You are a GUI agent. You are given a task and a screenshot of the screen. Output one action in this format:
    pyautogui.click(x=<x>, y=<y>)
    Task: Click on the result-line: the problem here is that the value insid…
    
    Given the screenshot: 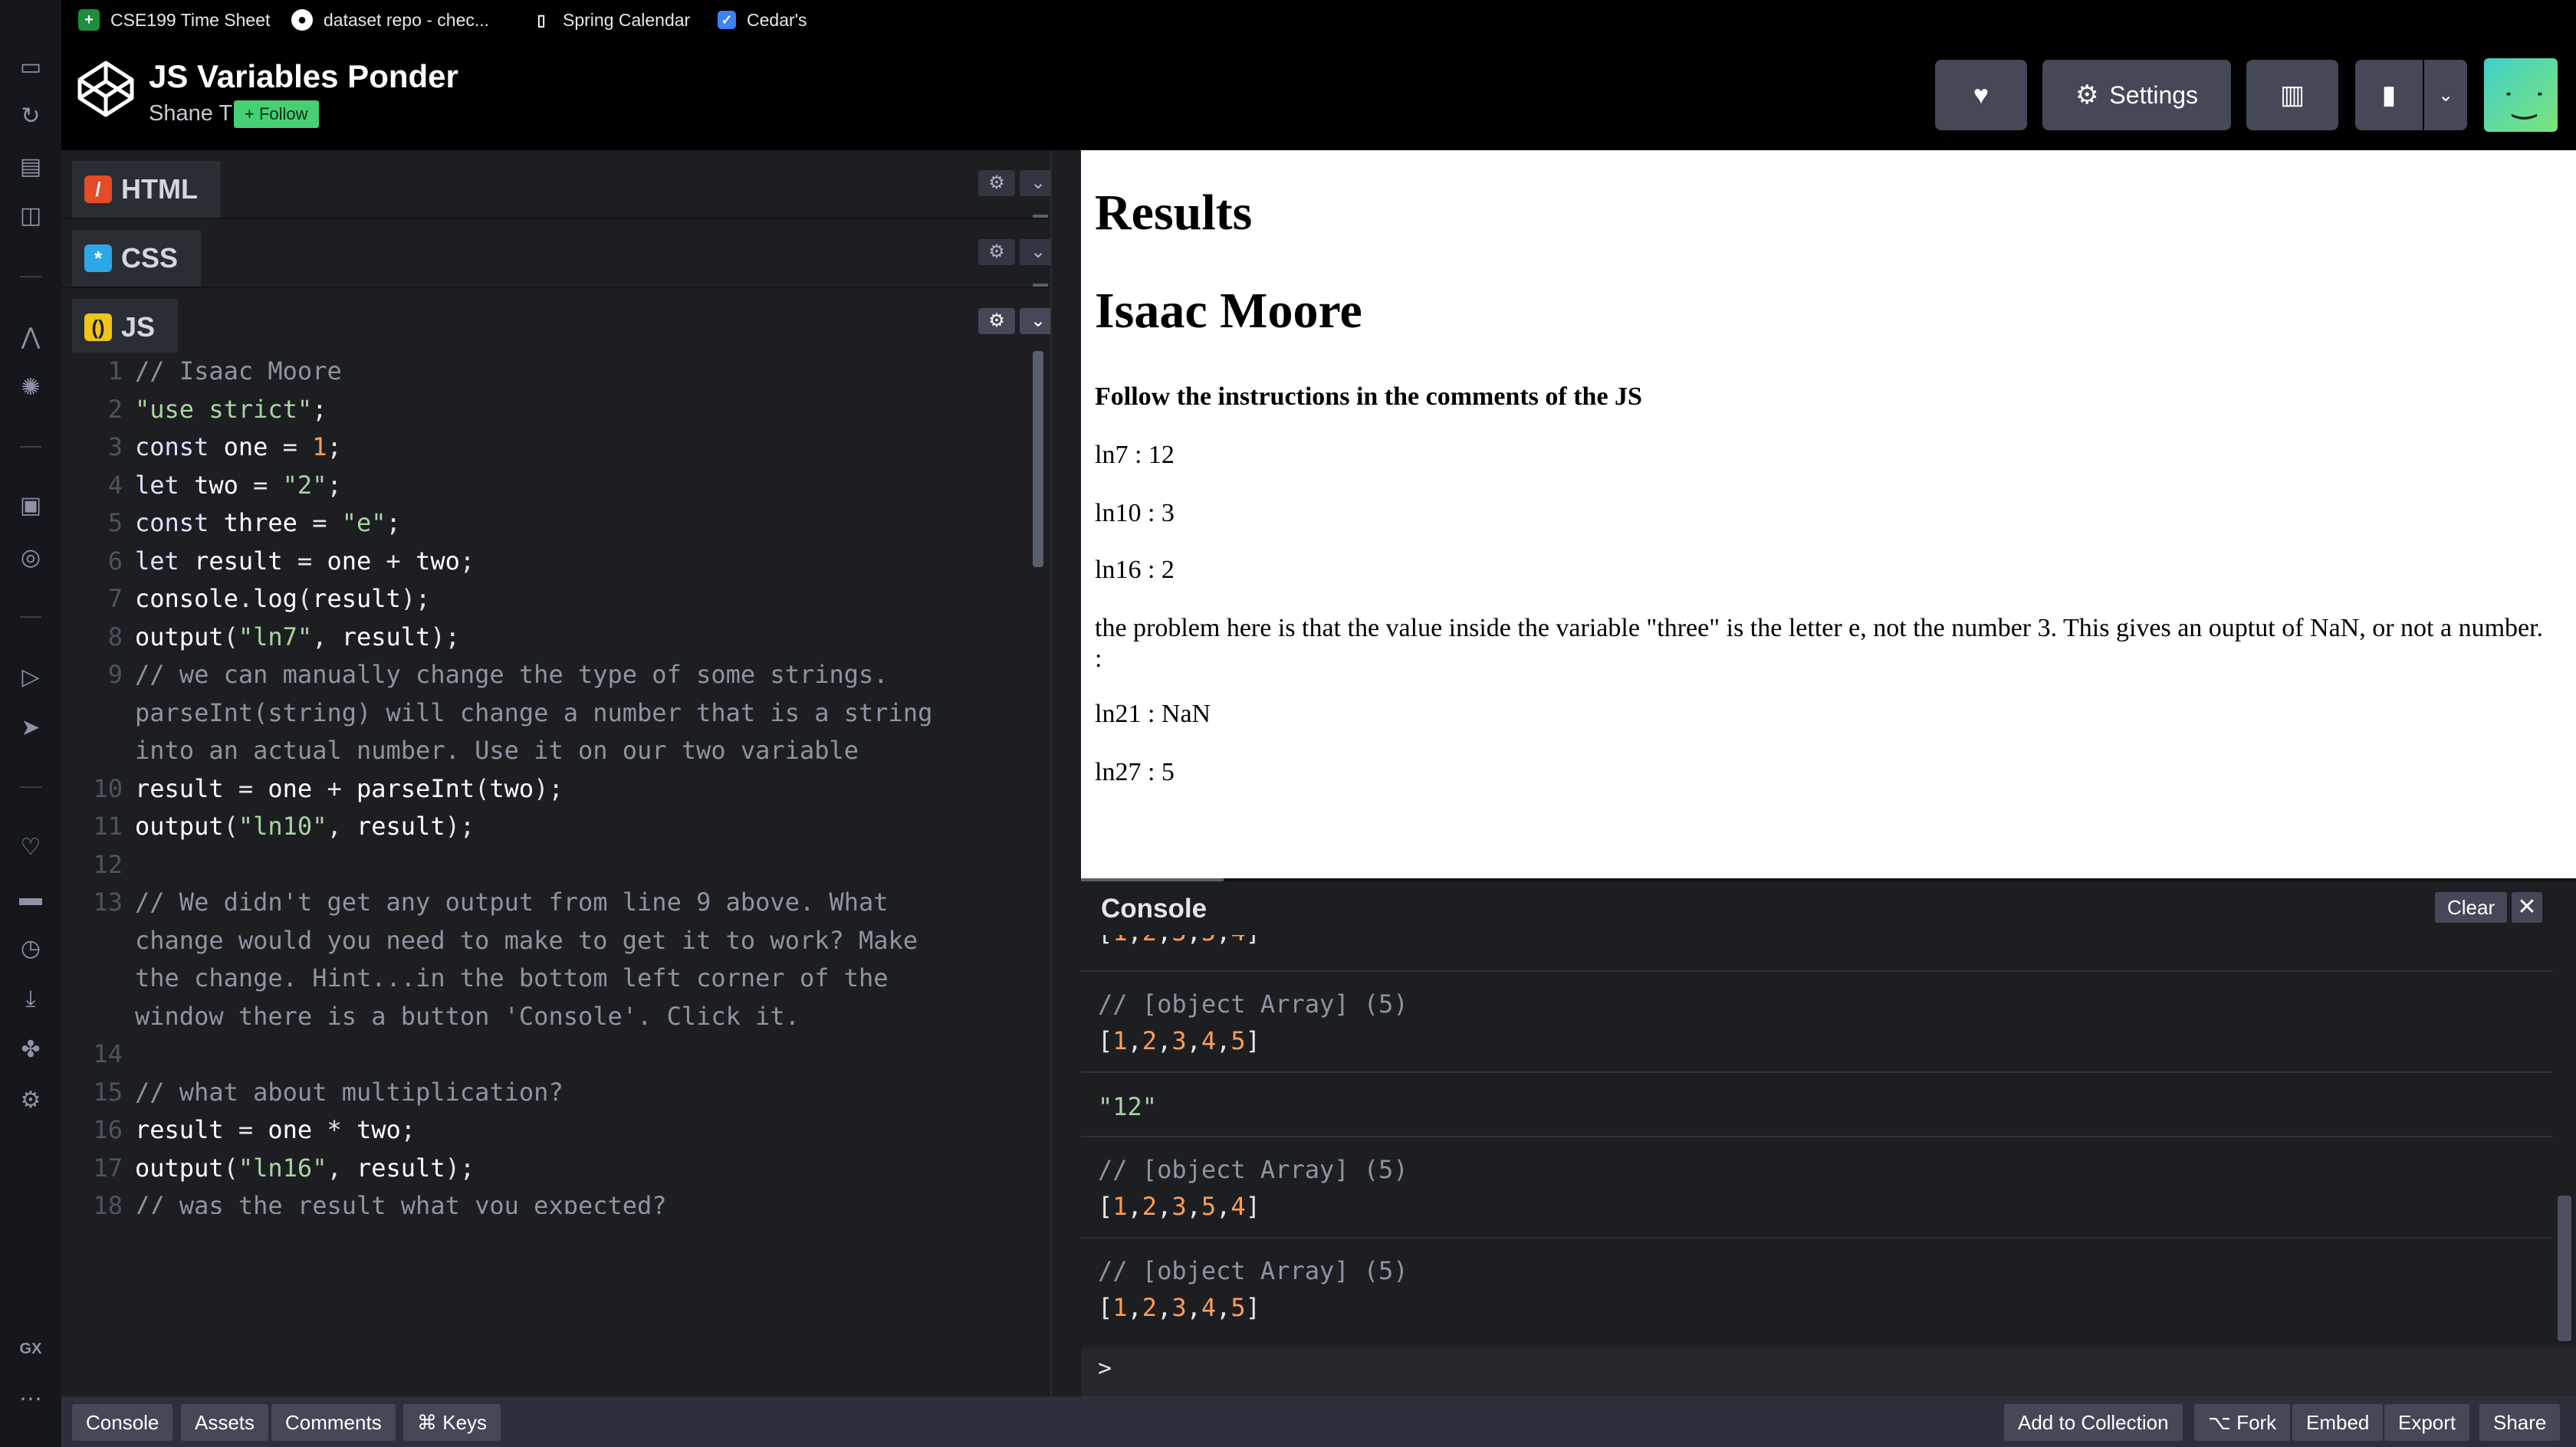 What is the action you would take?
    pyautogui.click(x=1820, y=643)
    